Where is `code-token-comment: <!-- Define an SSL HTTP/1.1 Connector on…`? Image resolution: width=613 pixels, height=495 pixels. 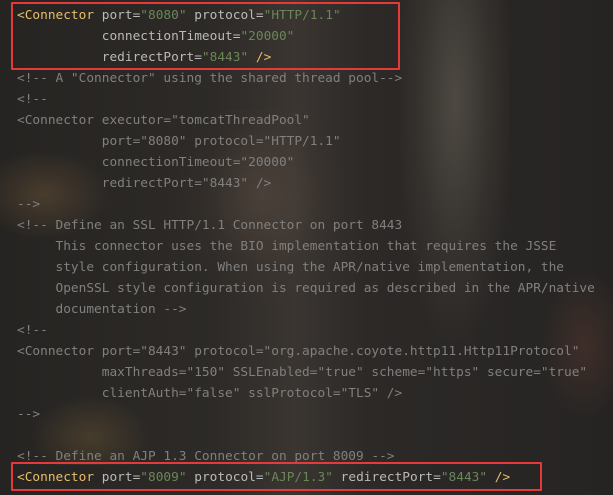 code-token-comment: <!-- Define an SSL HTTP/1.1 Connector on… is located at coordinates (210, 225).